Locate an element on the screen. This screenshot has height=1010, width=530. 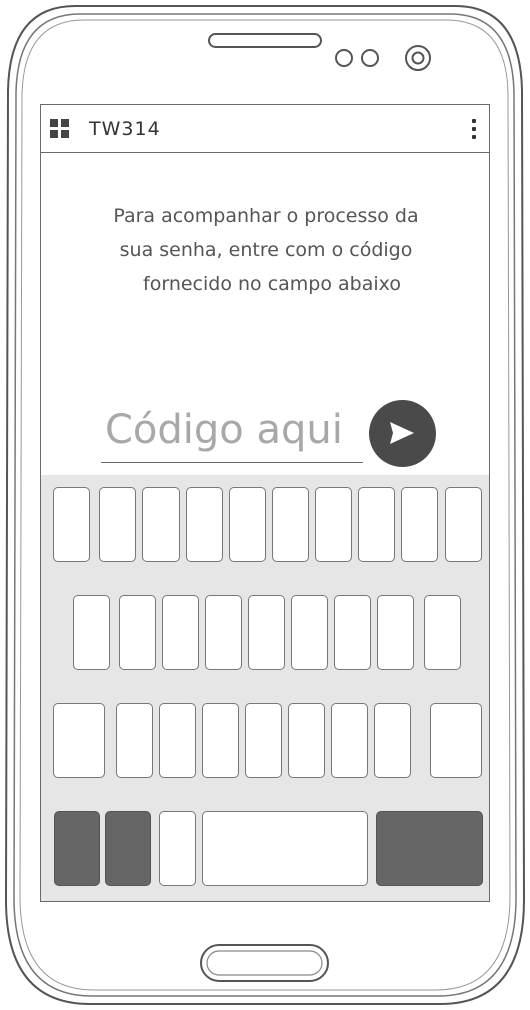
keyboard-key-symbols is located at coordinates (128, 848).